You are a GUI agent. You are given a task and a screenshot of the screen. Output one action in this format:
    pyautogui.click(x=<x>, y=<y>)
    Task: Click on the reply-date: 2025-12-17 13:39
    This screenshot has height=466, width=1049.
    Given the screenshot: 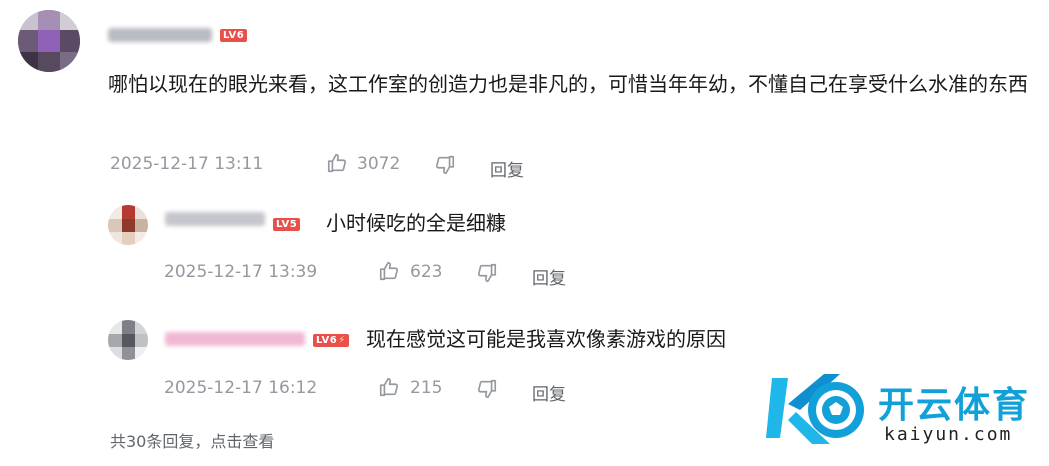 What is the action you would take?
    pyautogui.click(x=241, y=272)
    